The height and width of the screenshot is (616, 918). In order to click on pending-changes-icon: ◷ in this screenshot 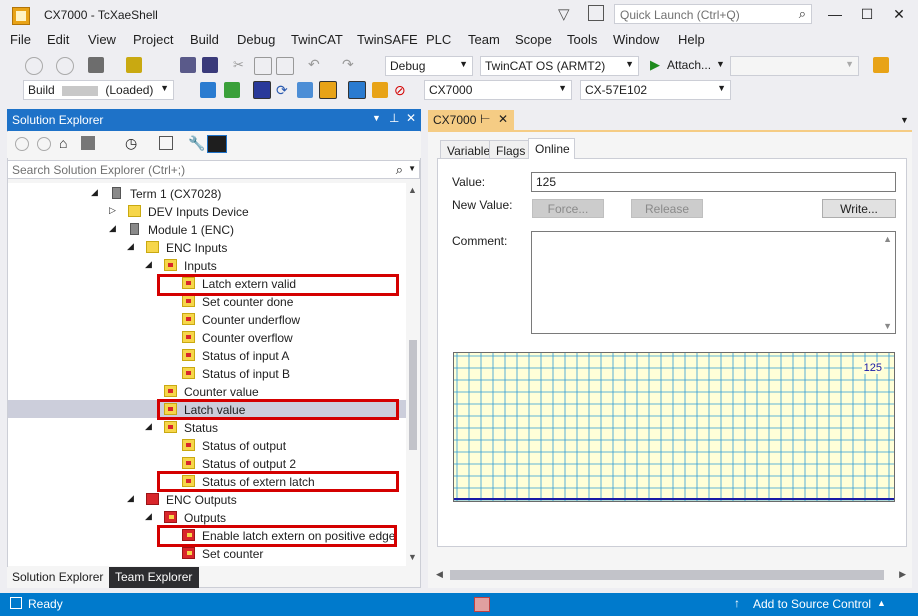, I will do `click(131, 143)`.